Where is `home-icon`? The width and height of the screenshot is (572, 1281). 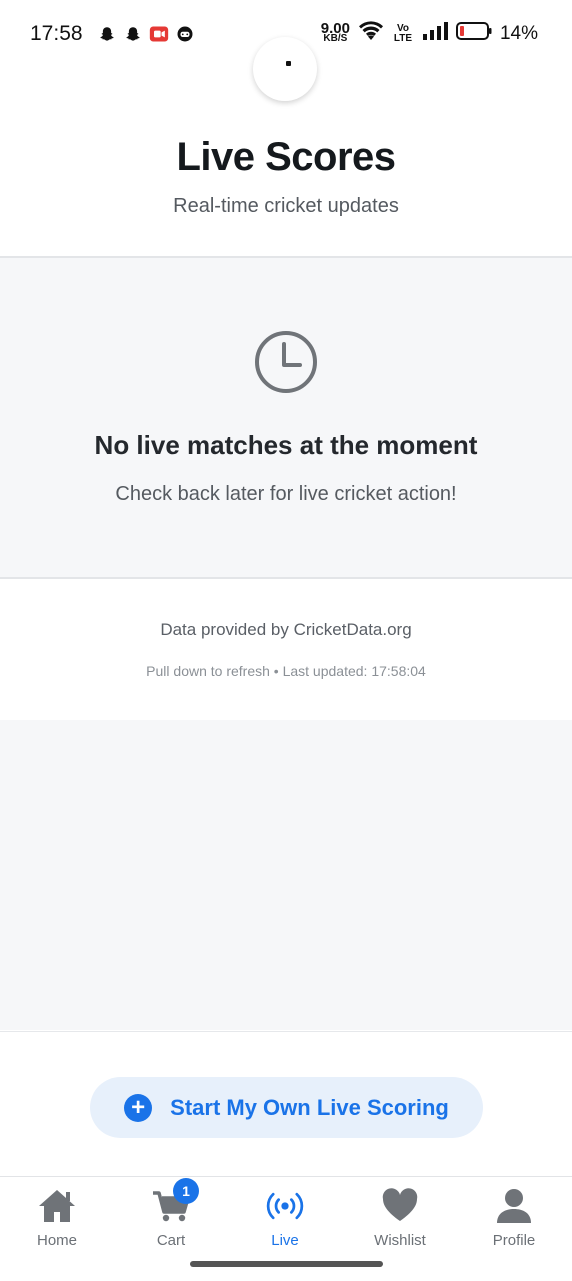
home-icon is located at coordinates (57, 1206).